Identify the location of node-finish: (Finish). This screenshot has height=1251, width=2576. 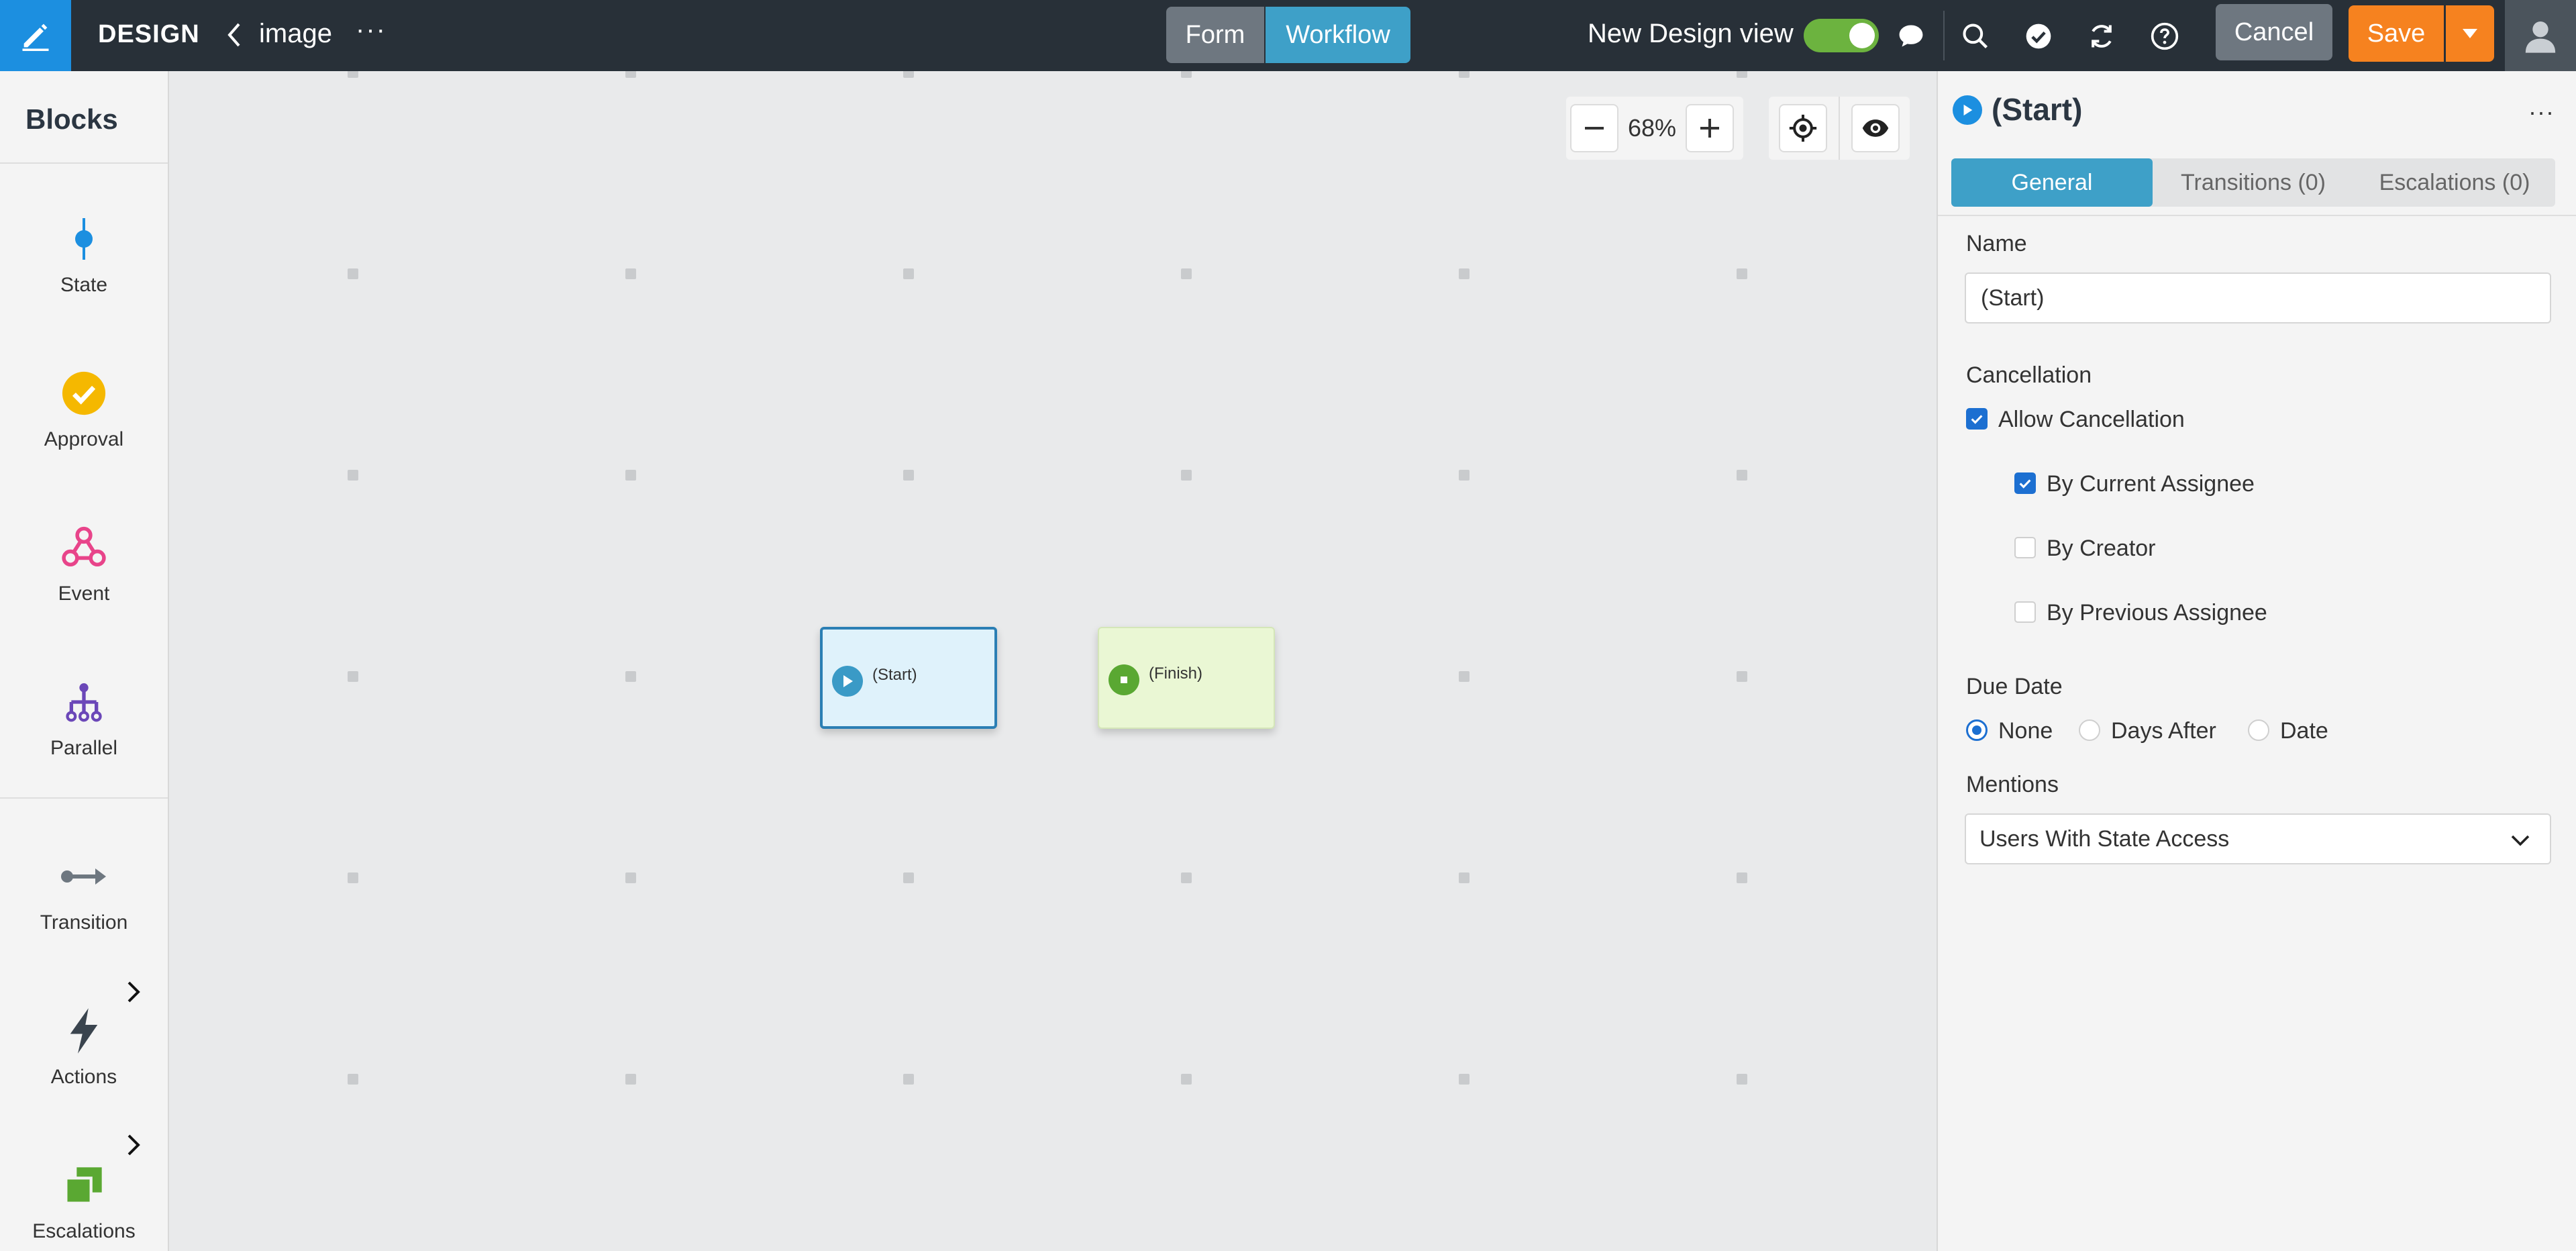
(1186, 678).